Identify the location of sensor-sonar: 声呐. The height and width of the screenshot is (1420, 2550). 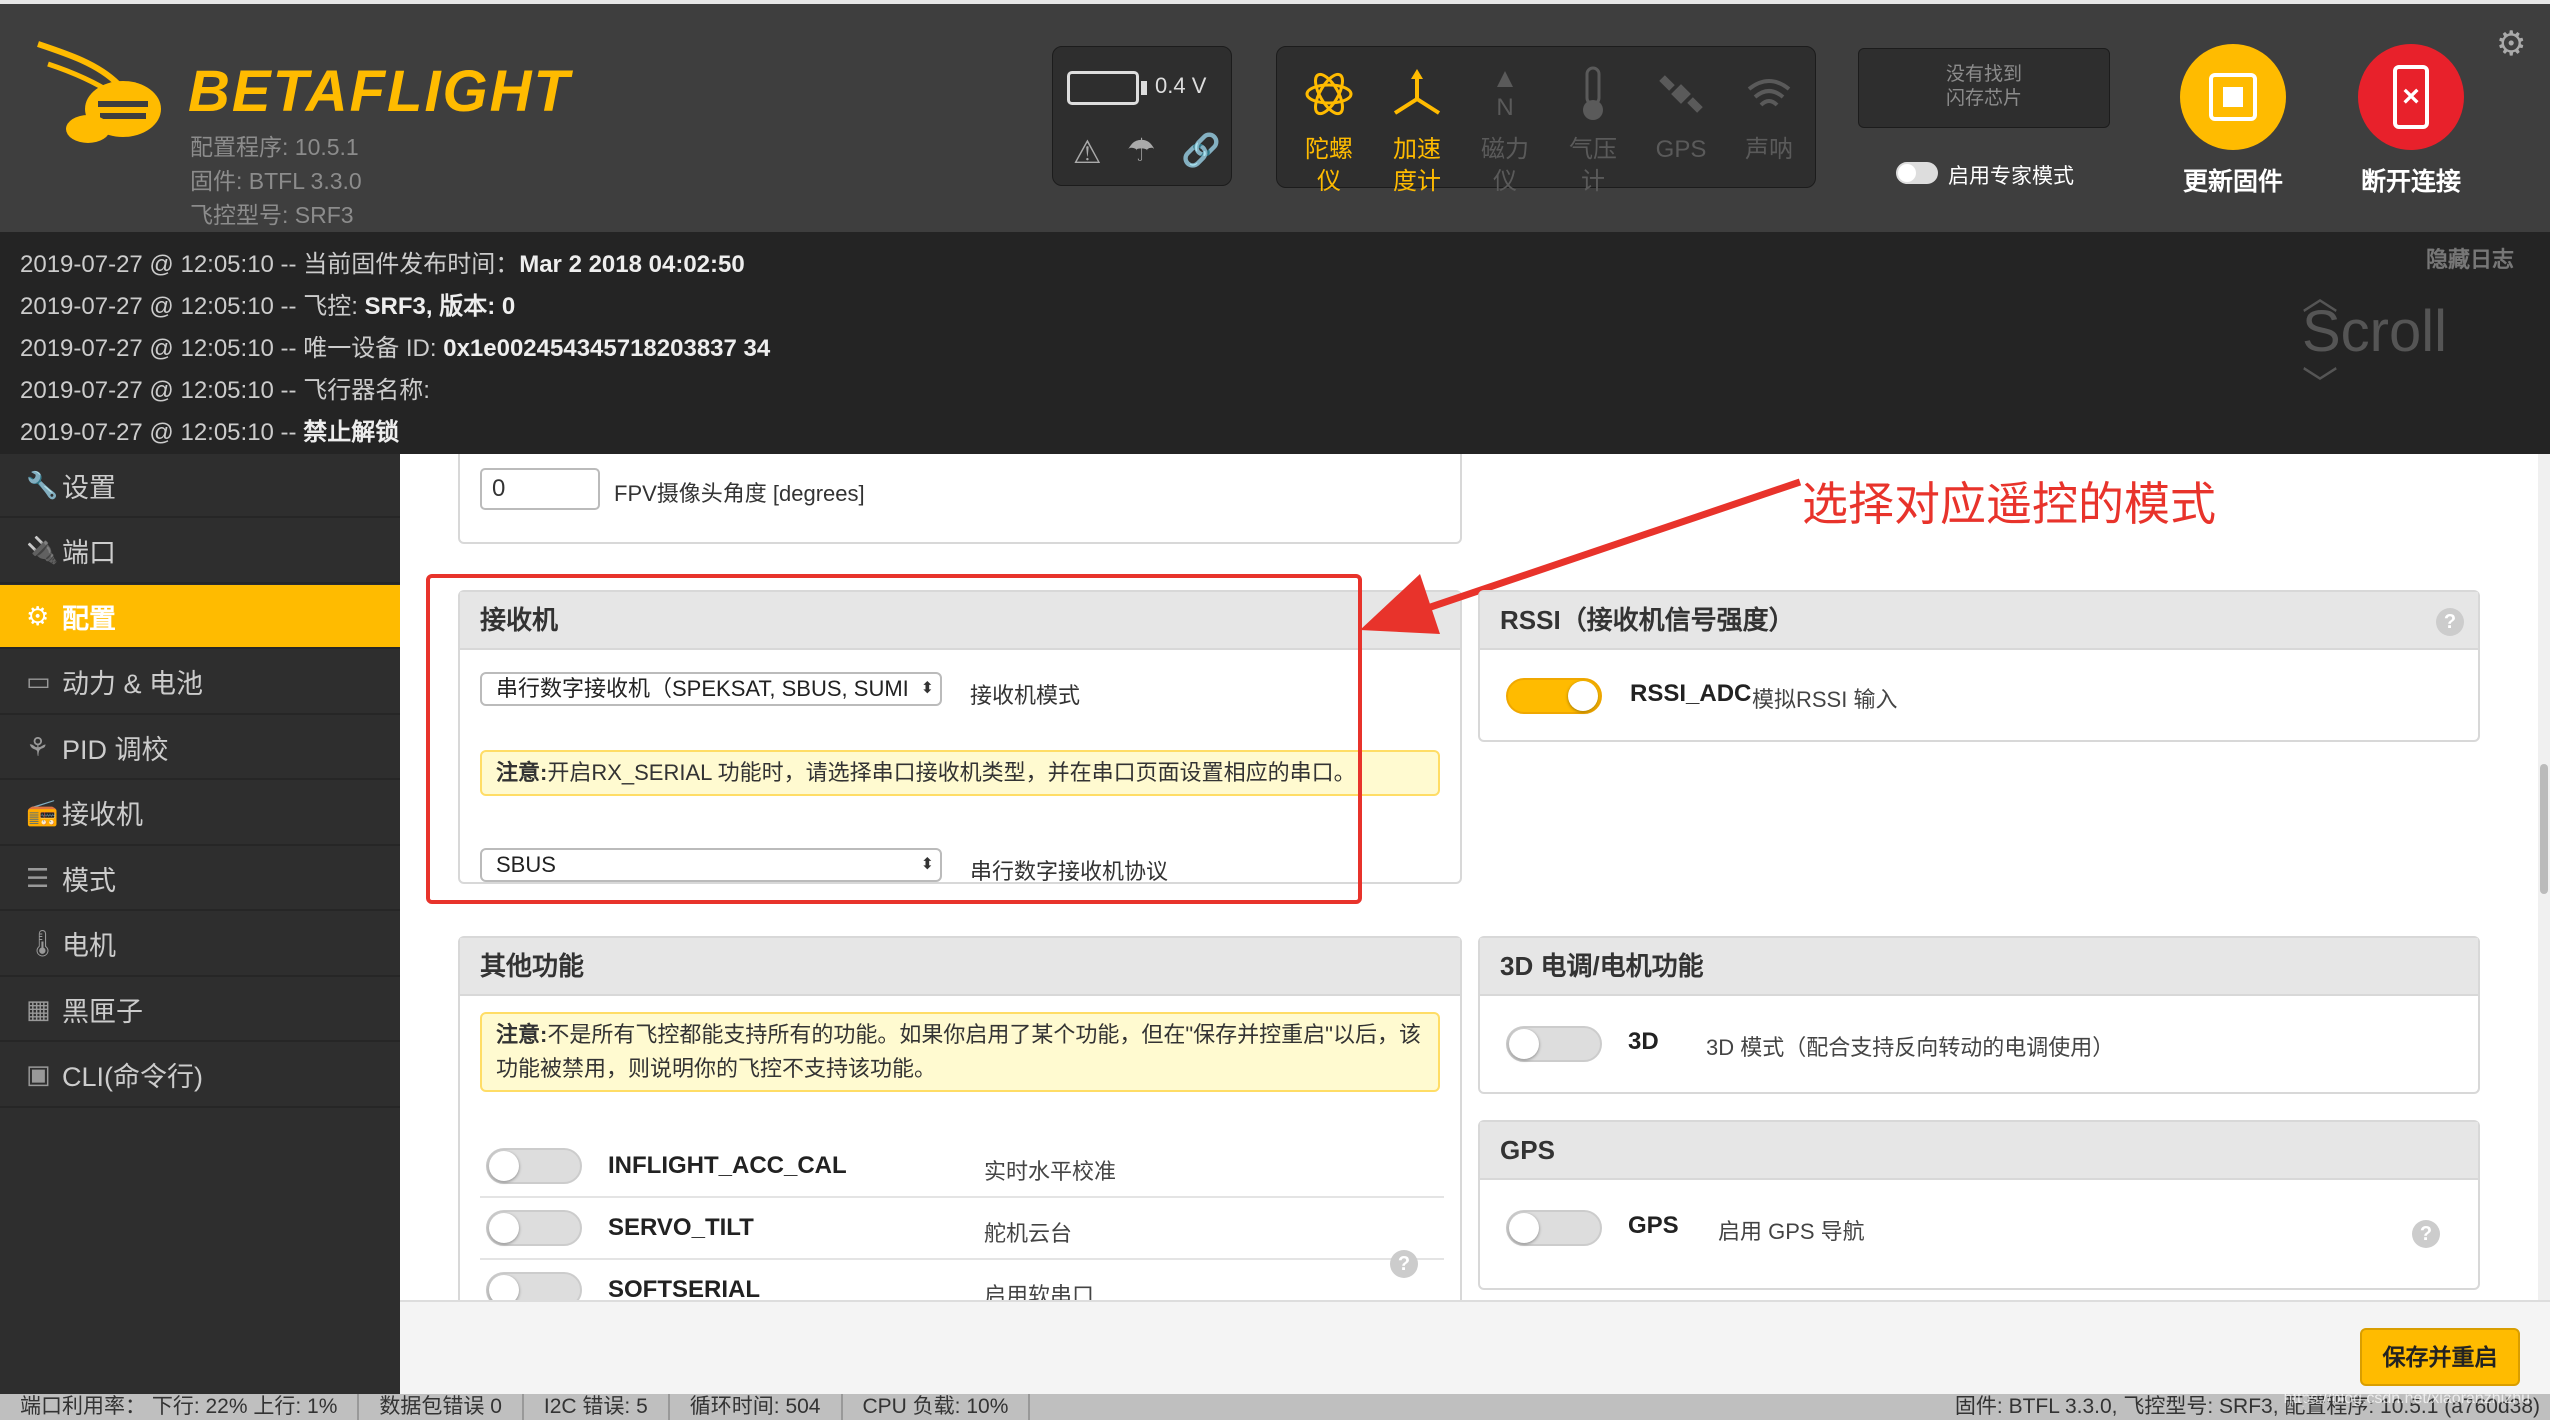
(1769, 129).